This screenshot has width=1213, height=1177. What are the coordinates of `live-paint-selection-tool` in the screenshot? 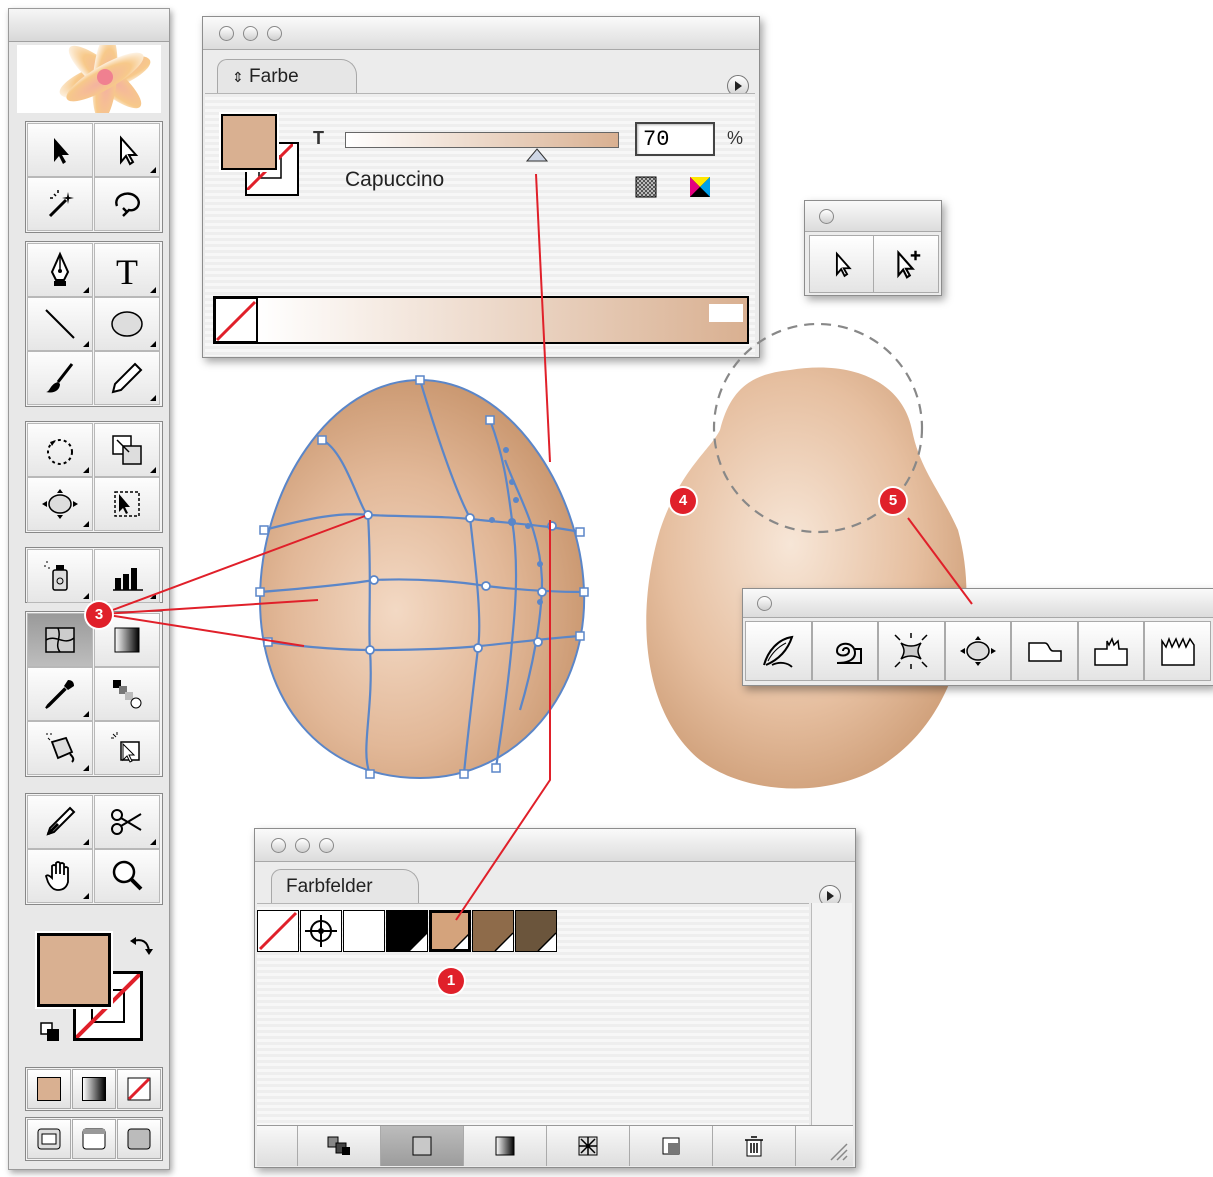 It's located at (127, 748).